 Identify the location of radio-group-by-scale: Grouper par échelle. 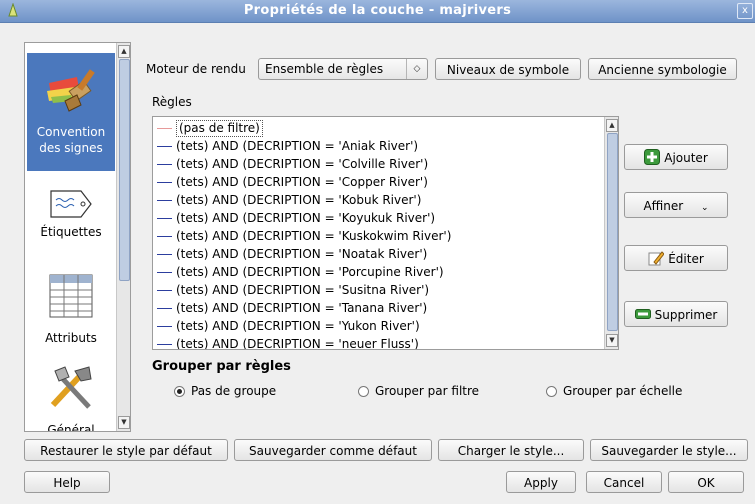
(614, 391).